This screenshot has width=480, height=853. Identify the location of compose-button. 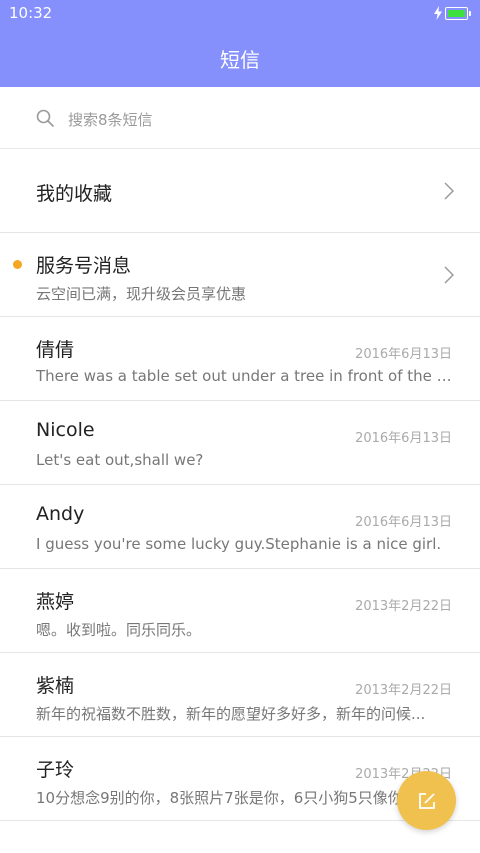
(426, 800).